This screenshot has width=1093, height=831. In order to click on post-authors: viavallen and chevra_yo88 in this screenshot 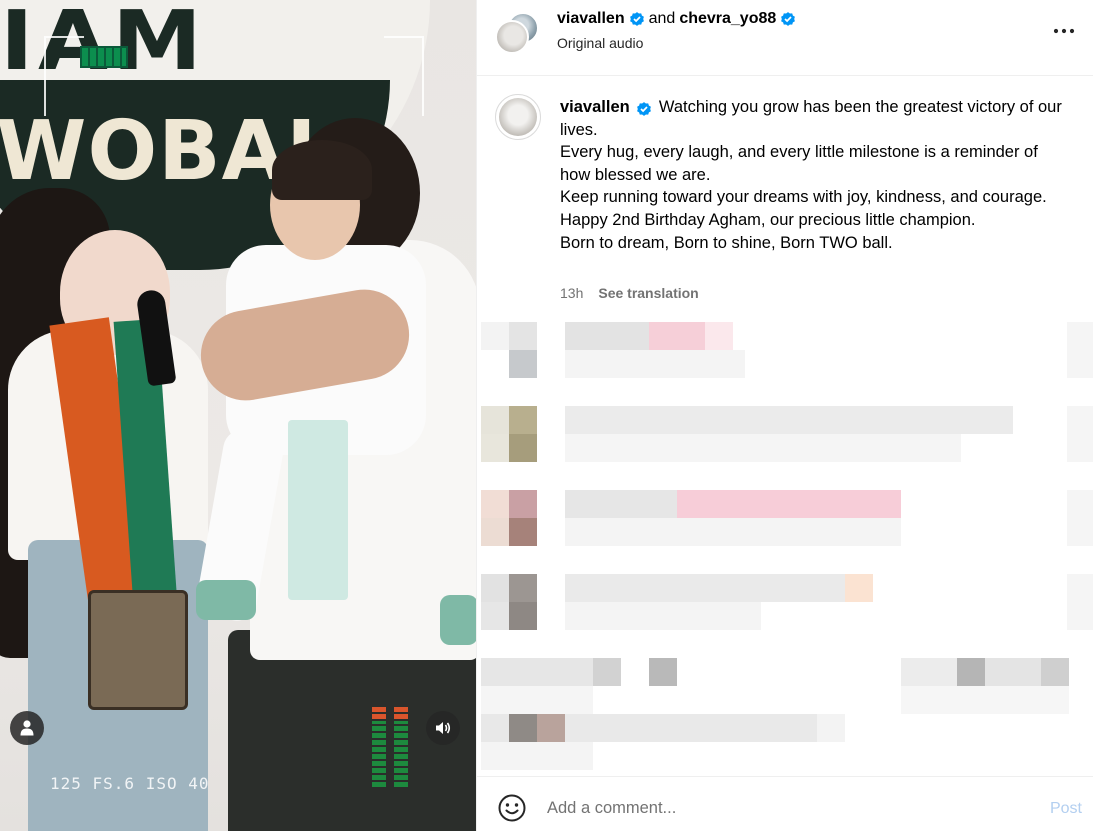, I will do `click(676, 19)`.